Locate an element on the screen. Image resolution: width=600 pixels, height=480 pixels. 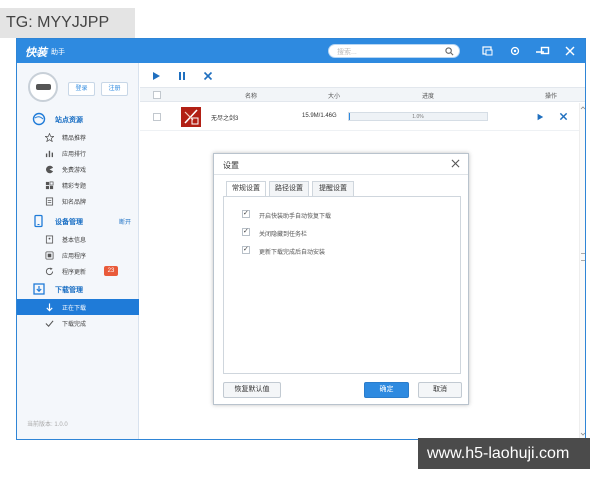
section-title: 下载管理 is located at coordinates (69, 290).